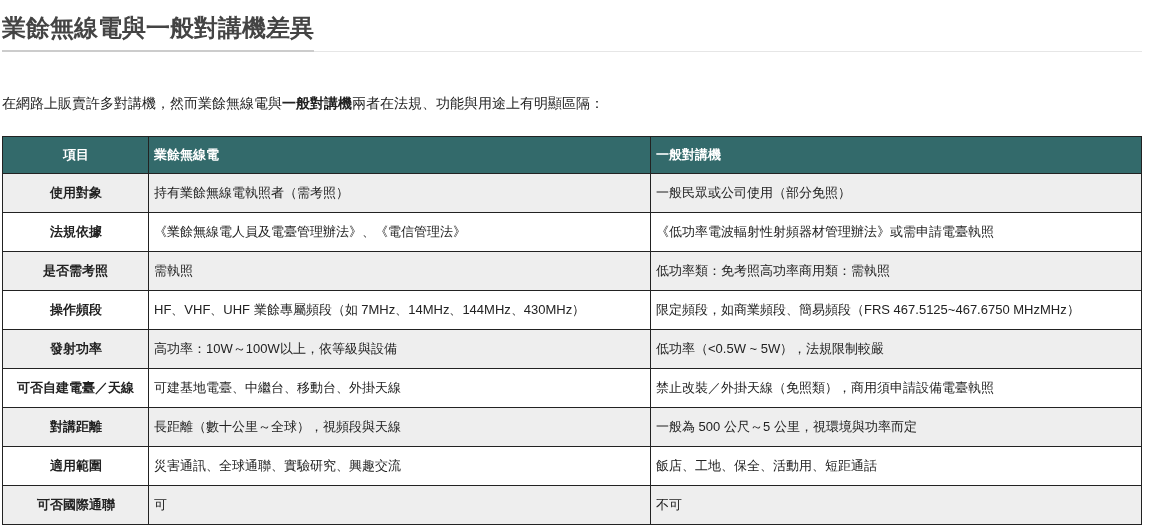 This screenshot has height=528, width=1162. What do you see at coordinates (399, 505) in the screenshot?
I see `table-cell: 可` at bounding box center [399, 505].